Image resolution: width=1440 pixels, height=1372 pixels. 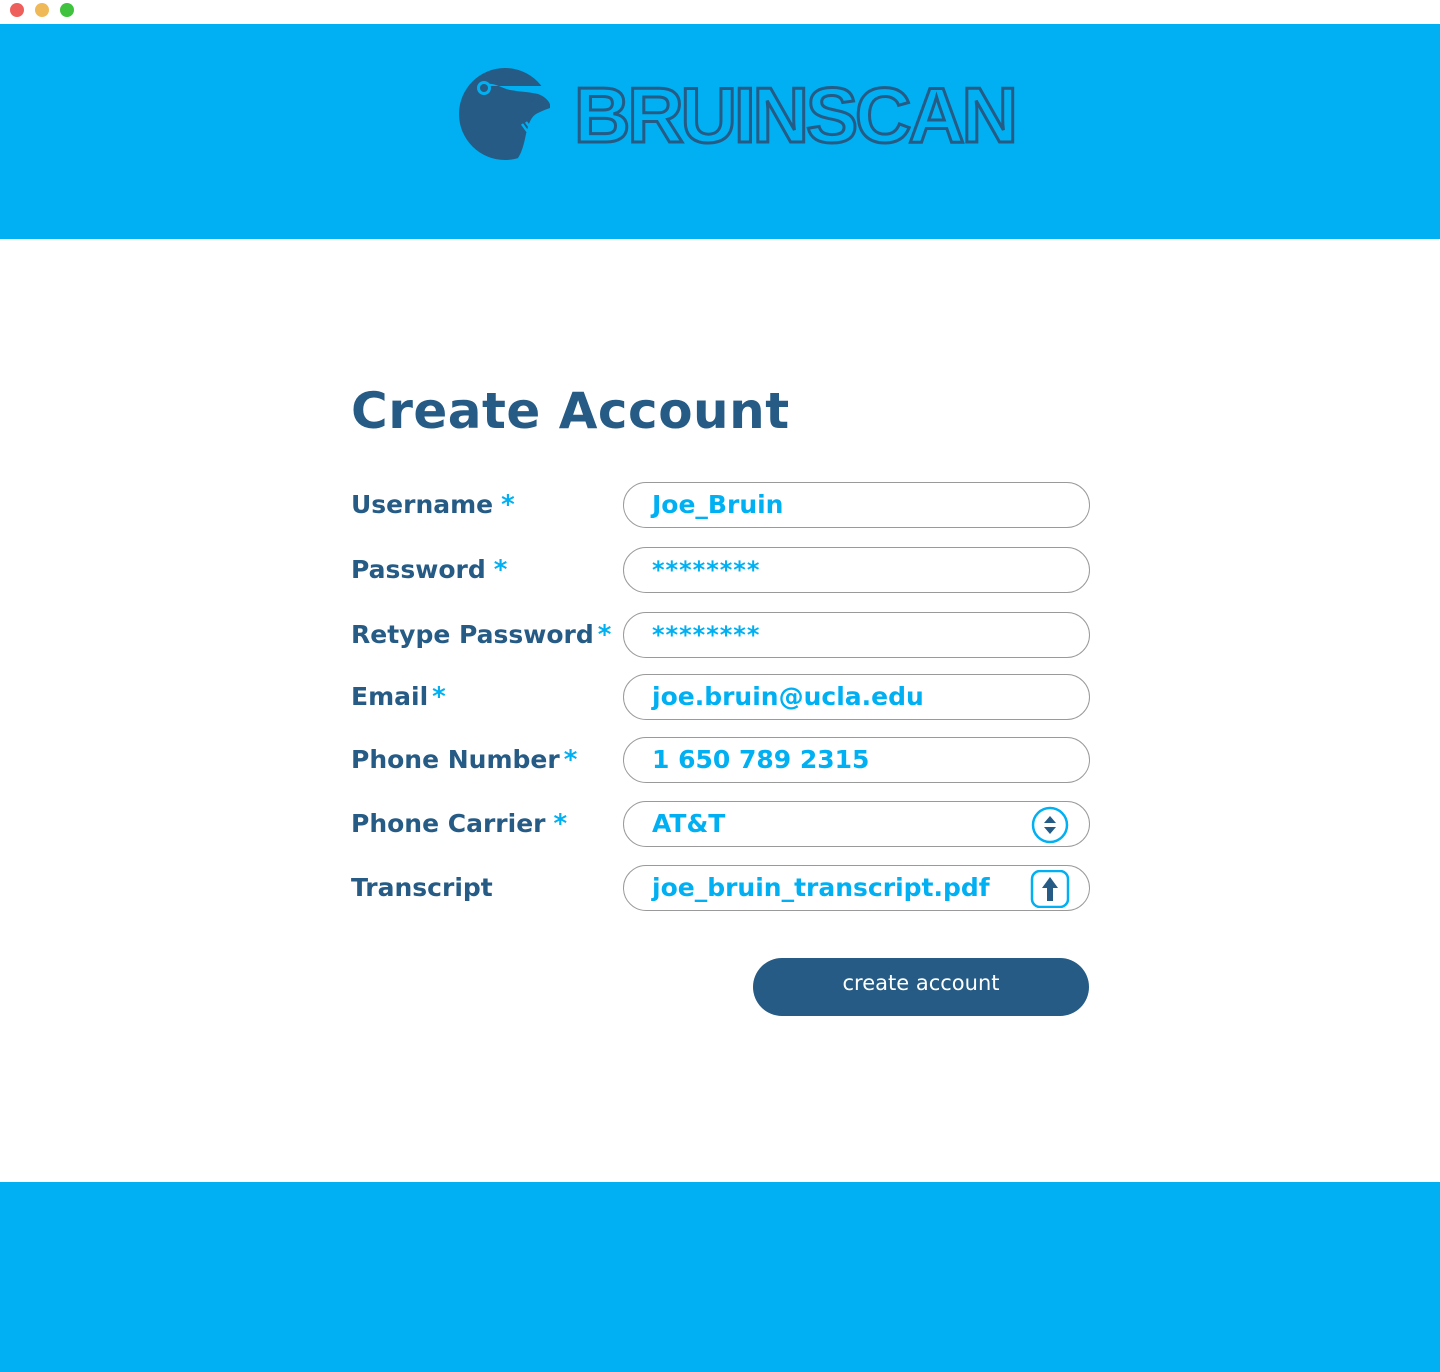 I want to click on username-label: Username *, so click(x=433, y=505).